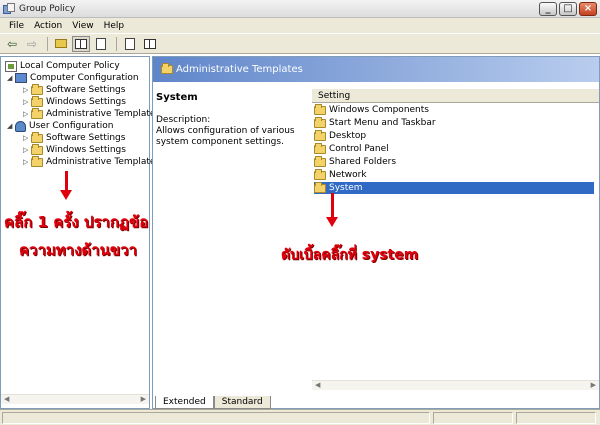 Image resolution: width=600 pixels, height=425 pixels. What do you see at coordinates (332, 206) in the screenshot?
I see `annotation-arrow-right` at bounding box center [332, 206].